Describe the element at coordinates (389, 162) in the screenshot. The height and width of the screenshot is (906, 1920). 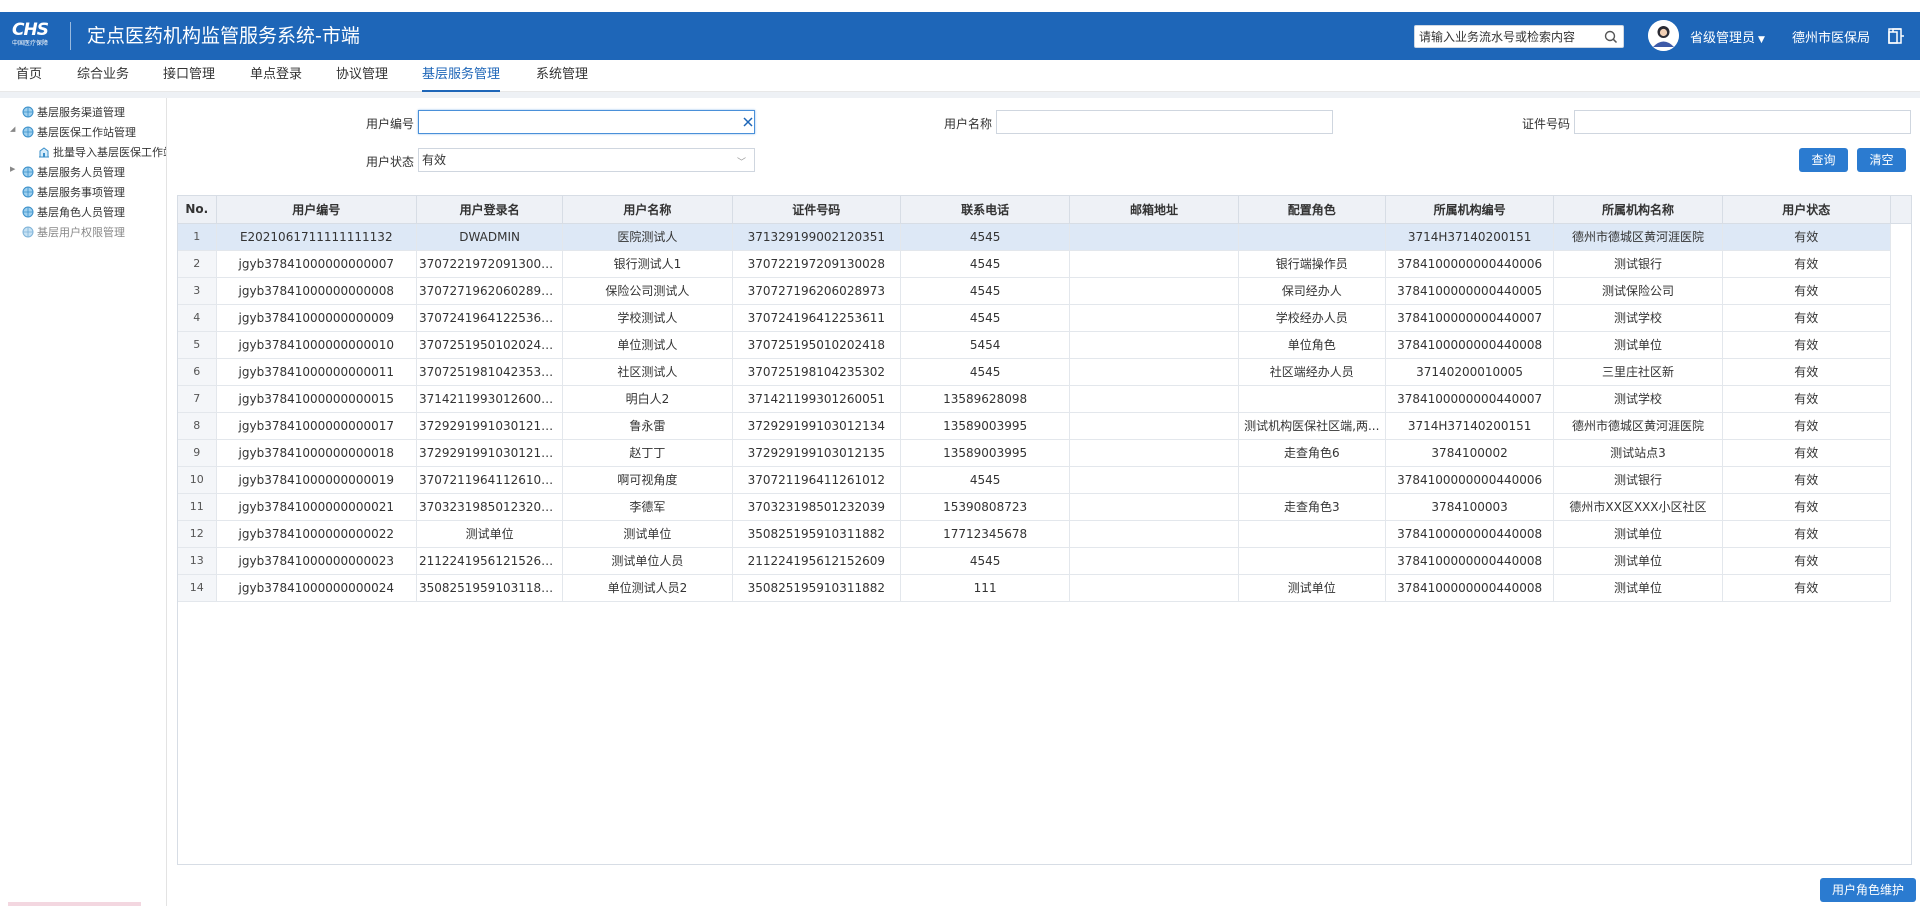
I see `status-label: 用户状态` at that location.